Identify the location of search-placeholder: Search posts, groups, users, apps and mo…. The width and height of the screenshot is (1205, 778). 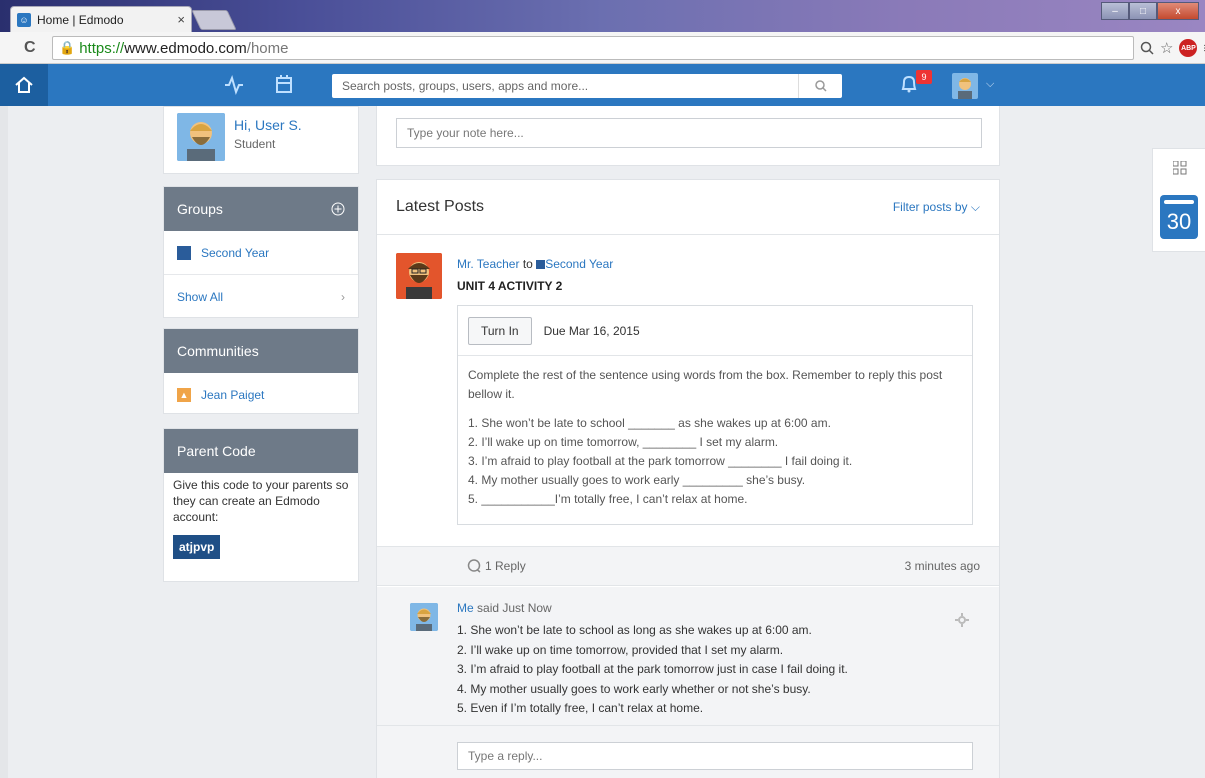
(465, 86).